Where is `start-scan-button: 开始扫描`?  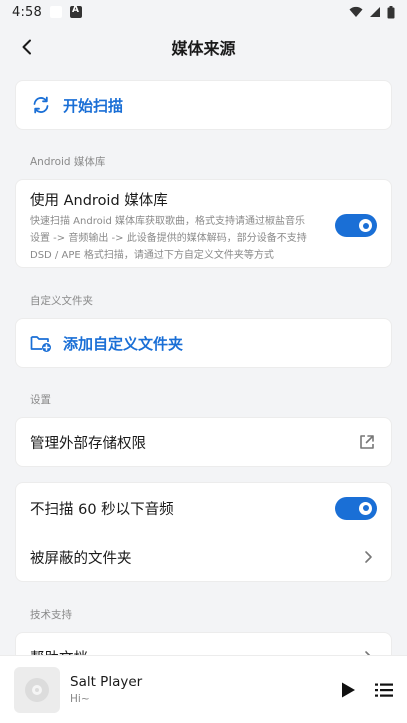 start-scan-button: 开始扫描 is located at coordinates (203, 105).